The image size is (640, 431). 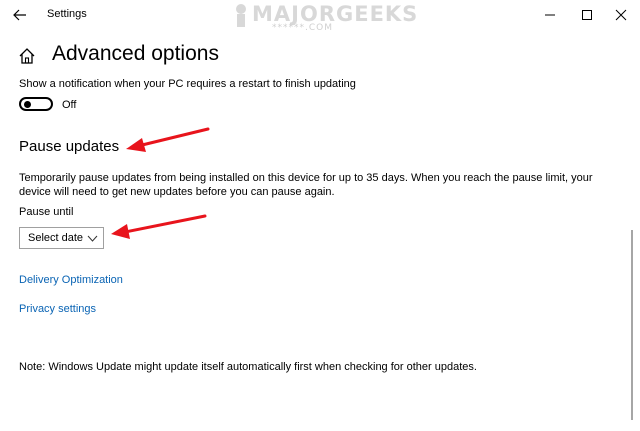 What do you see at coordinates (550, 15) in the screenshot?
I see `minimize-icon` at bounding box center [550, 15].